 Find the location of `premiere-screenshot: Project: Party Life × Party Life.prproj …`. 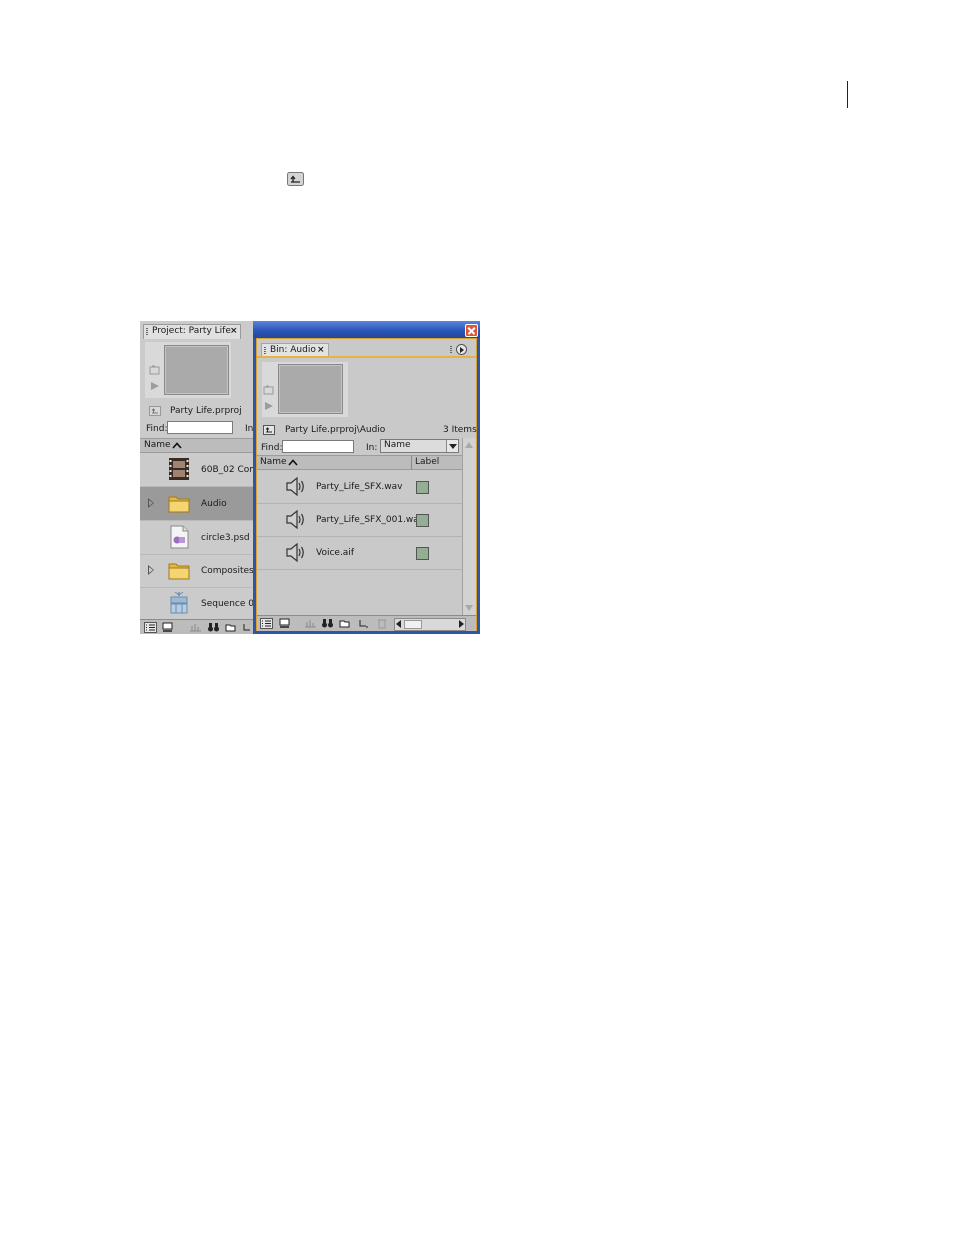

premiere-screenshot: Project: Party Life × Party Life.prproj … is located at coordinates (310, 477).